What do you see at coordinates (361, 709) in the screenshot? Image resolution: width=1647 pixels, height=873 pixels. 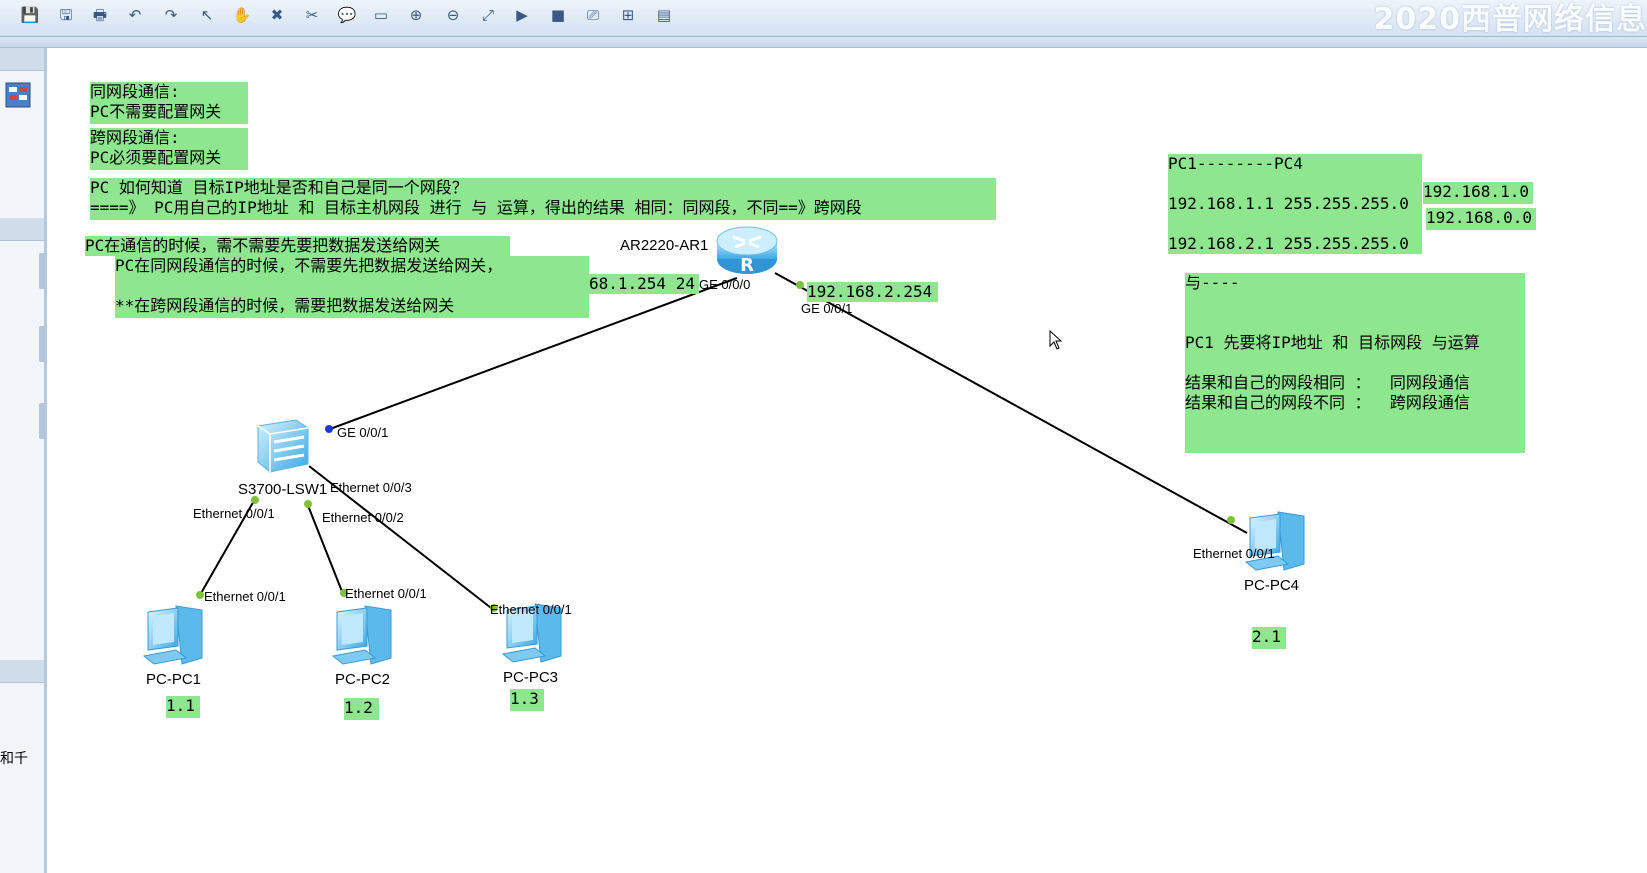 I see `note-pc2-ip: 1.2` at bounding box center [361, 709].